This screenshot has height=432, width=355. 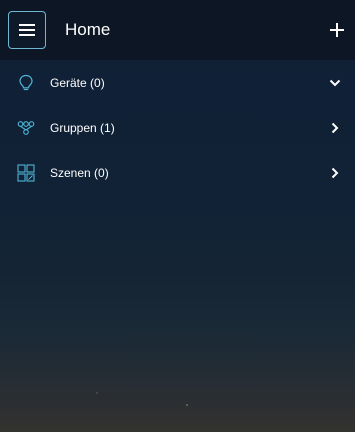 What do you see at coordinates (82, 127) in the screenshot?
I see `groups-label: Gruppen (1)` at bounding box center [82, 127].